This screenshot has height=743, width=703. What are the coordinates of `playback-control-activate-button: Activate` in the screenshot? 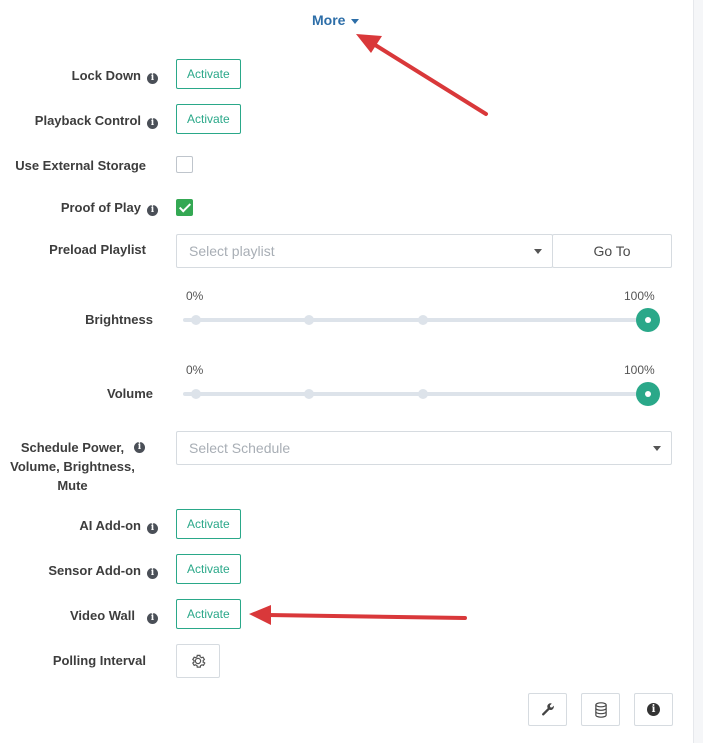 It's located at (208, 119).